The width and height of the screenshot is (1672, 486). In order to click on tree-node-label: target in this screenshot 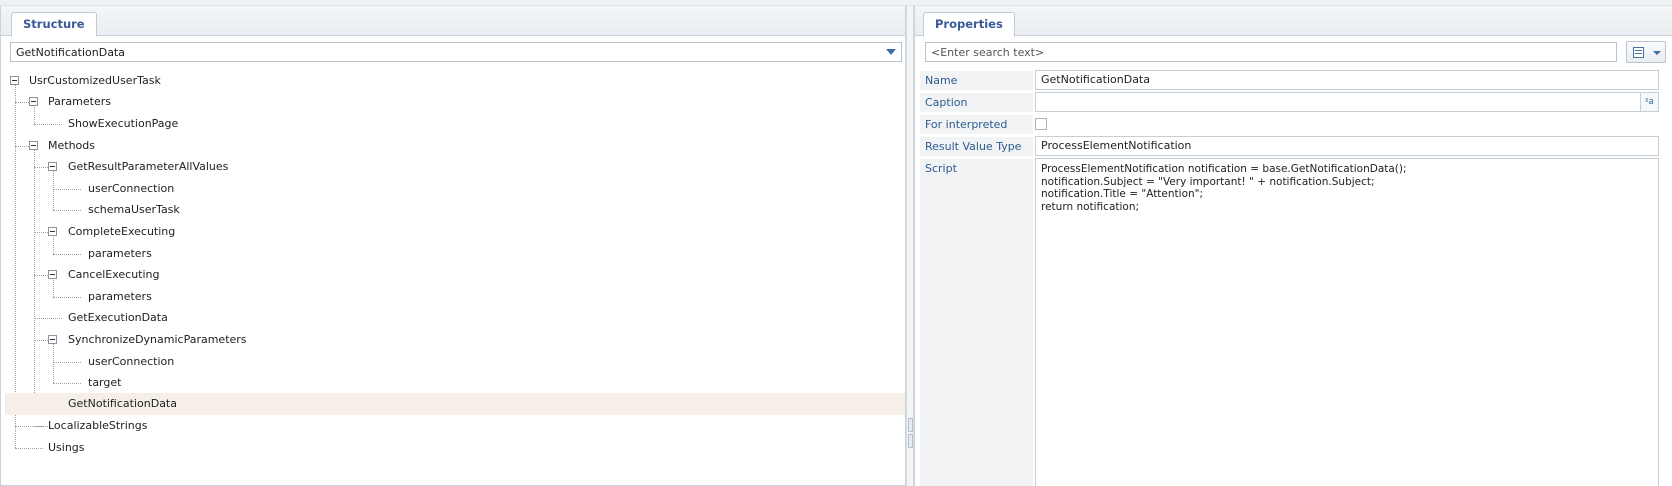, I will do `click(105, 382)`.